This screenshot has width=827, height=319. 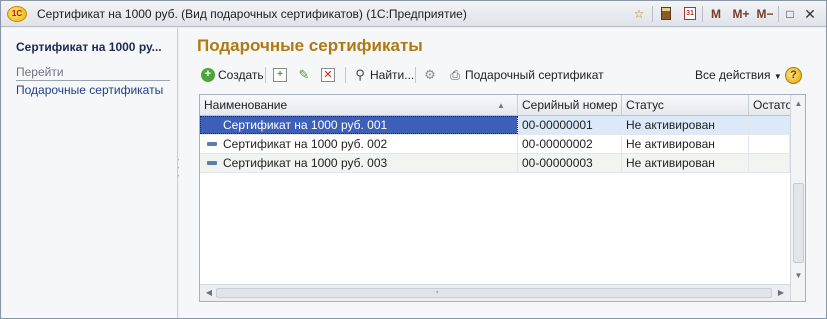 I want to click on search-icon: ⚲, so click(x=360, y=74).